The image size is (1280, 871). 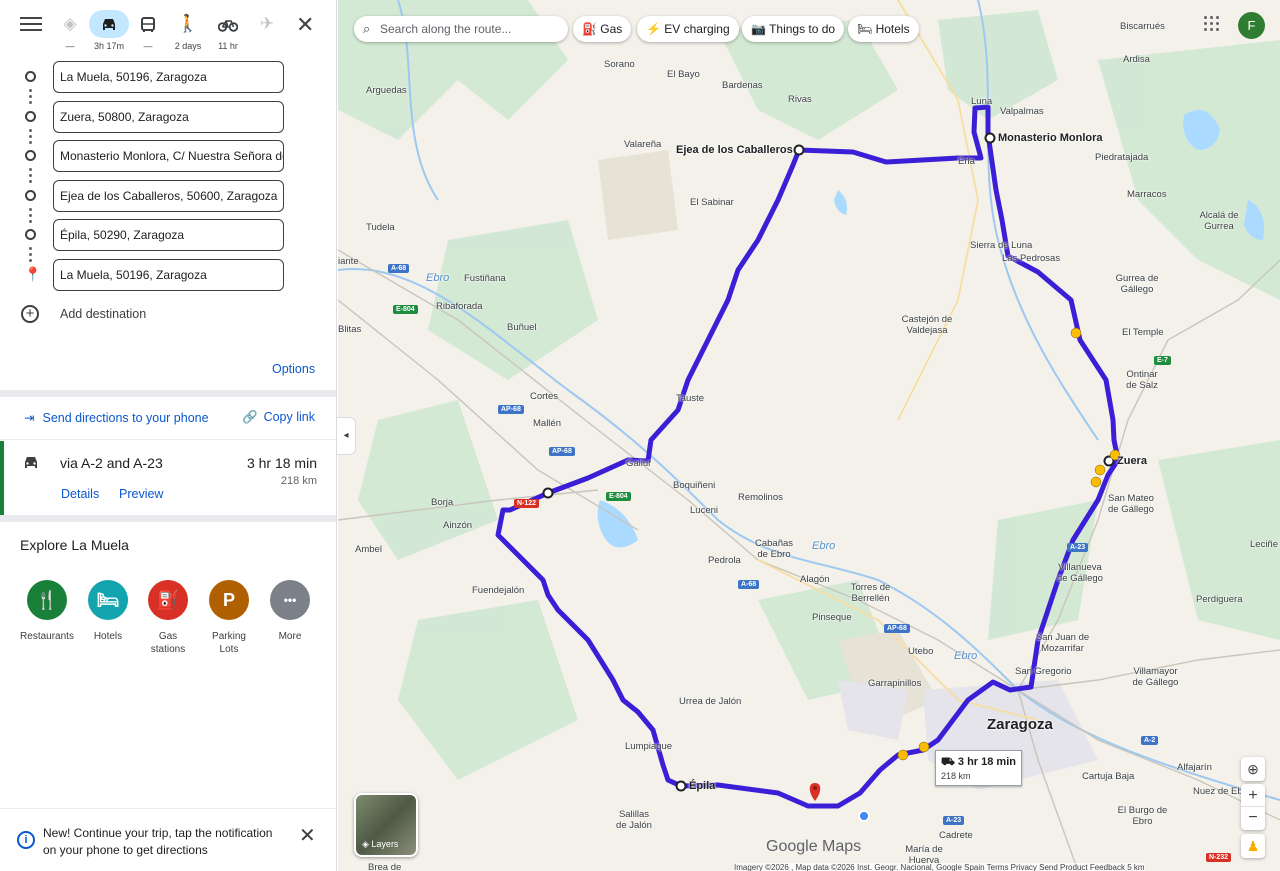 I want to click on road-shield: N-232, so click(x=1219, y=857).